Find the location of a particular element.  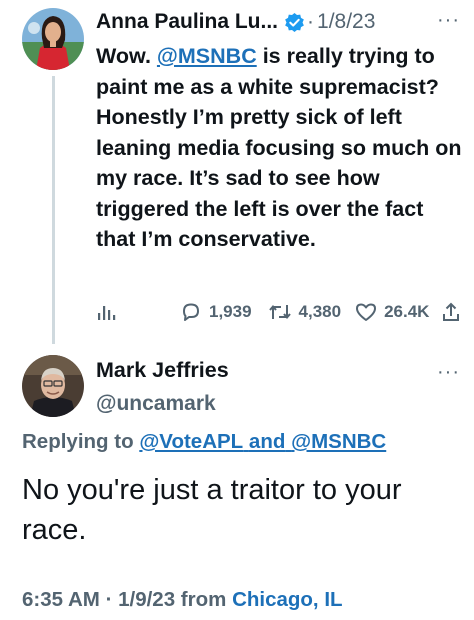

tweet-action-bar: 1,939 4,380 26.4K is located at coordinates (281, 312).